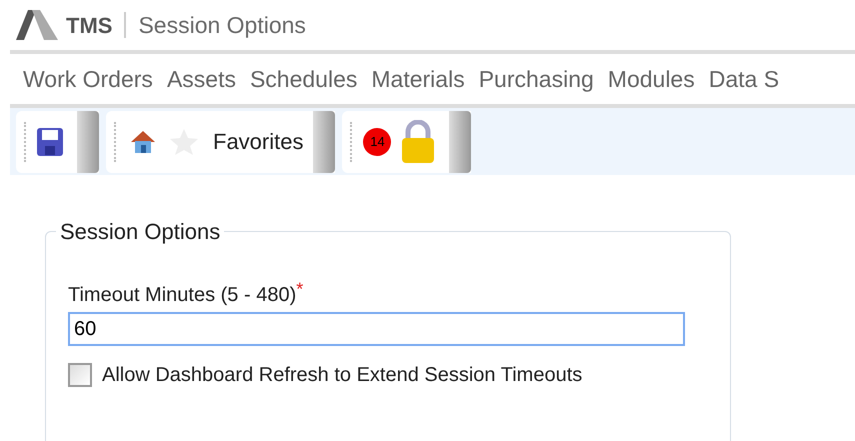  I want to click on checkbox-label: Allow Dashboard Refresh to Extend Session Timeouts, so click(342, 375).